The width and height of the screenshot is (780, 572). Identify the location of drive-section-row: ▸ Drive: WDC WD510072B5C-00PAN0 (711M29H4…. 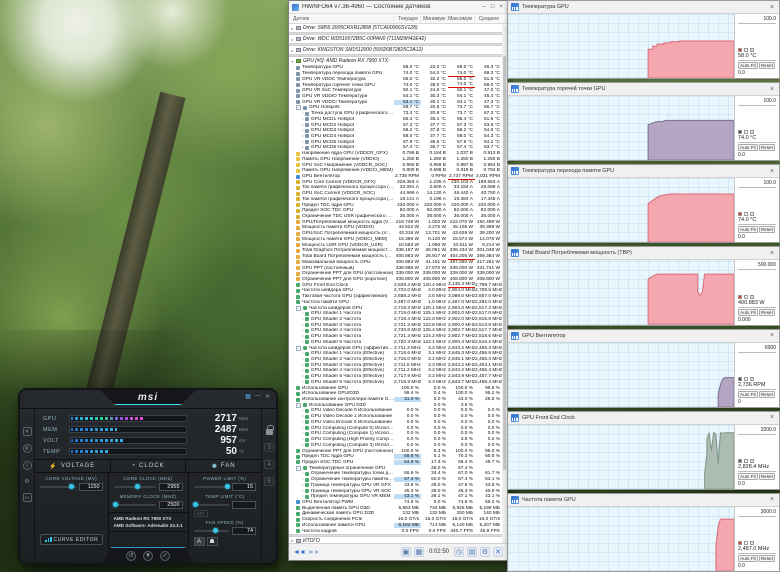
(395, 39).